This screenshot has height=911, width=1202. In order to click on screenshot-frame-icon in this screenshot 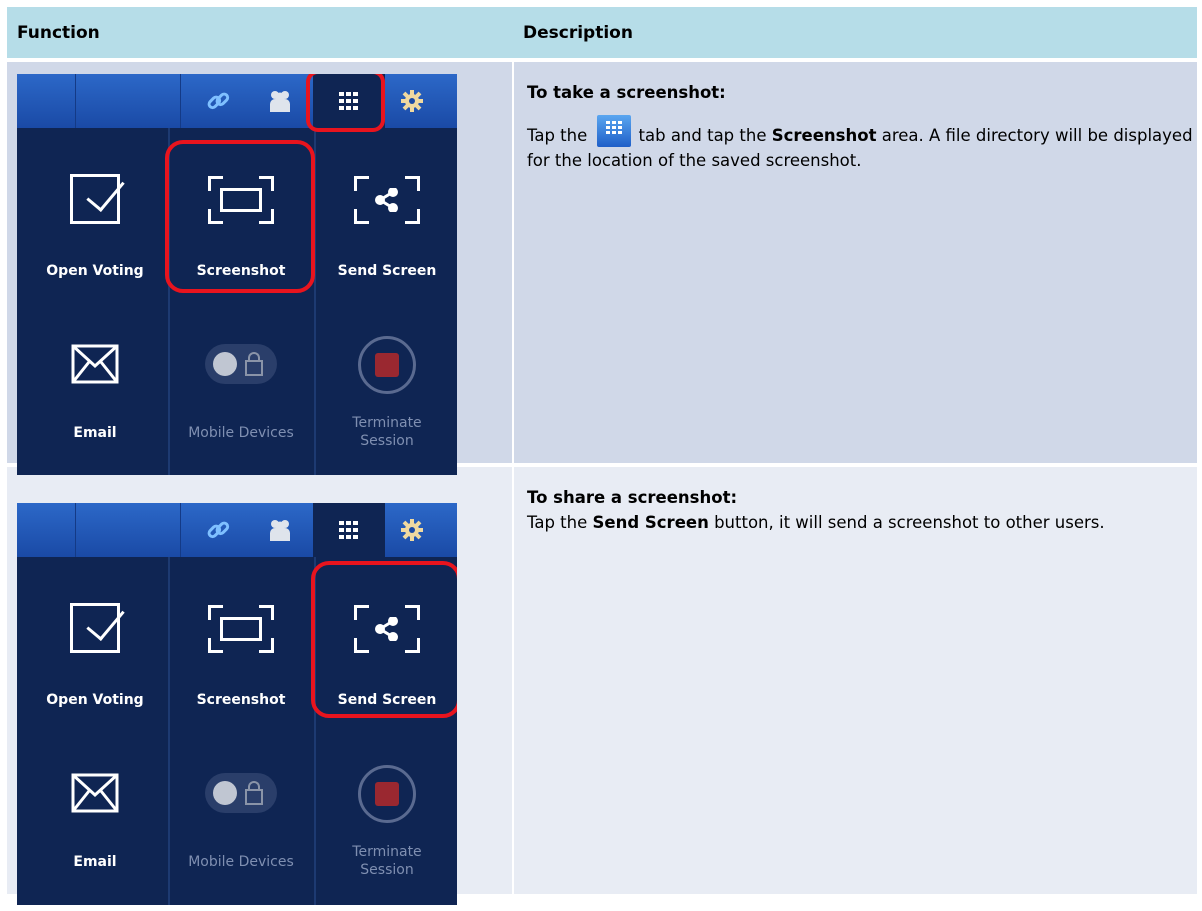, I will do `click(241, 629)`.